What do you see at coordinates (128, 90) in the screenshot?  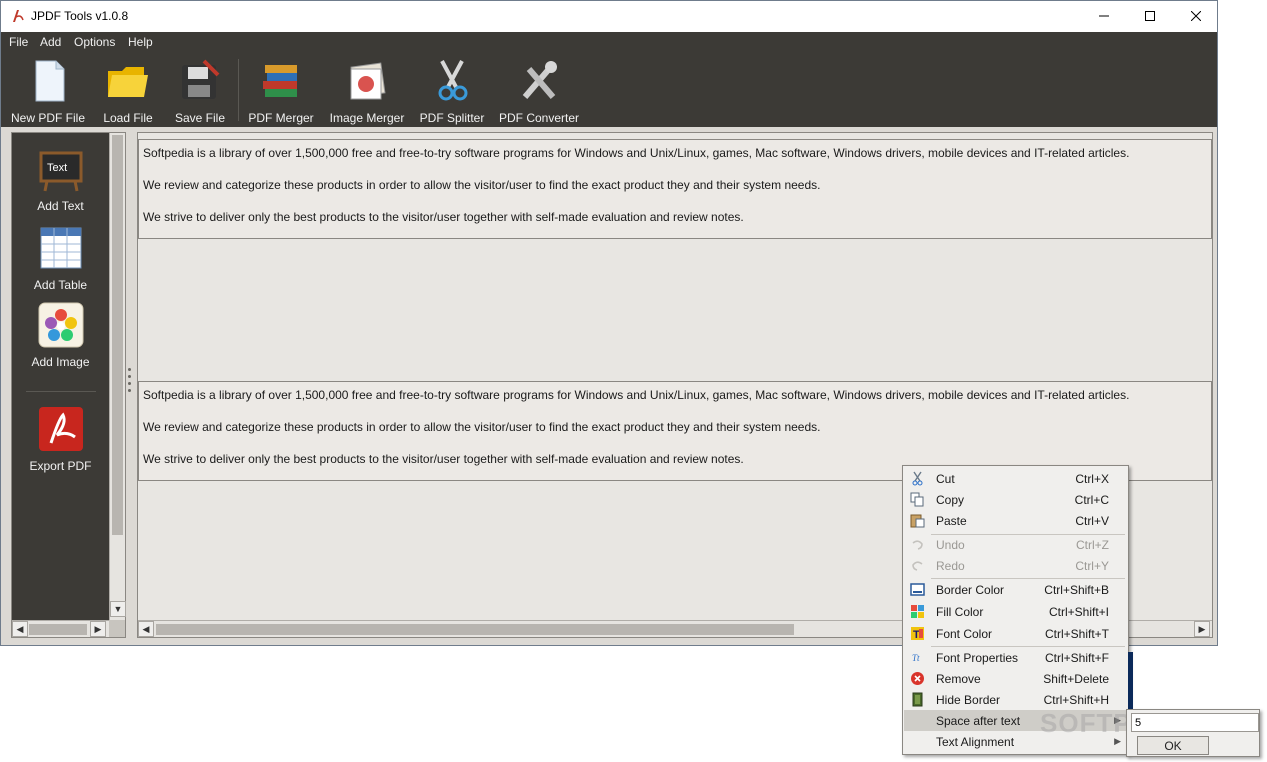 I see `load-file-button: Load File` at bounding box center [128, 90].